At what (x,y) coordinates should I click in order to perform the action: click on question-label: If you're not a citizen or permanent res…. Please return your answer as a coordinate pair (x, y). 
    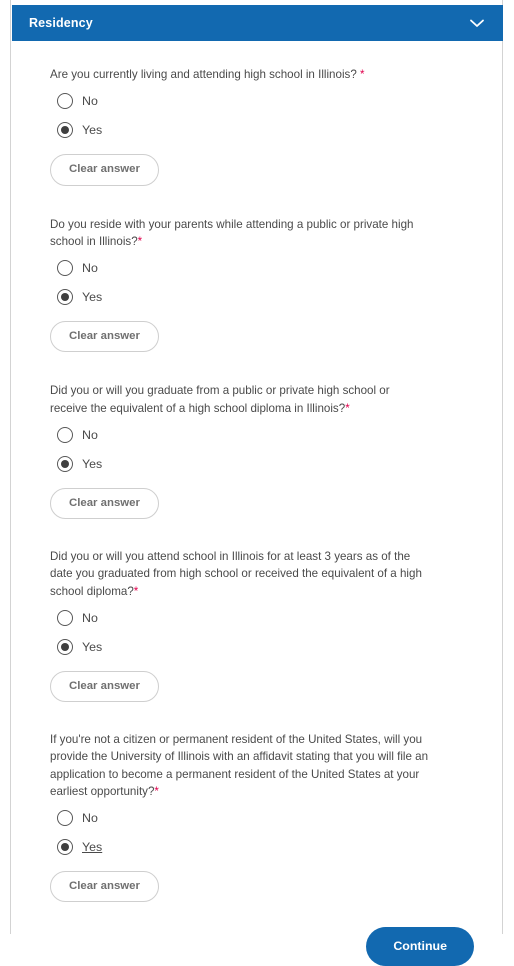
    Looking at the image, I should click on (239, 765).